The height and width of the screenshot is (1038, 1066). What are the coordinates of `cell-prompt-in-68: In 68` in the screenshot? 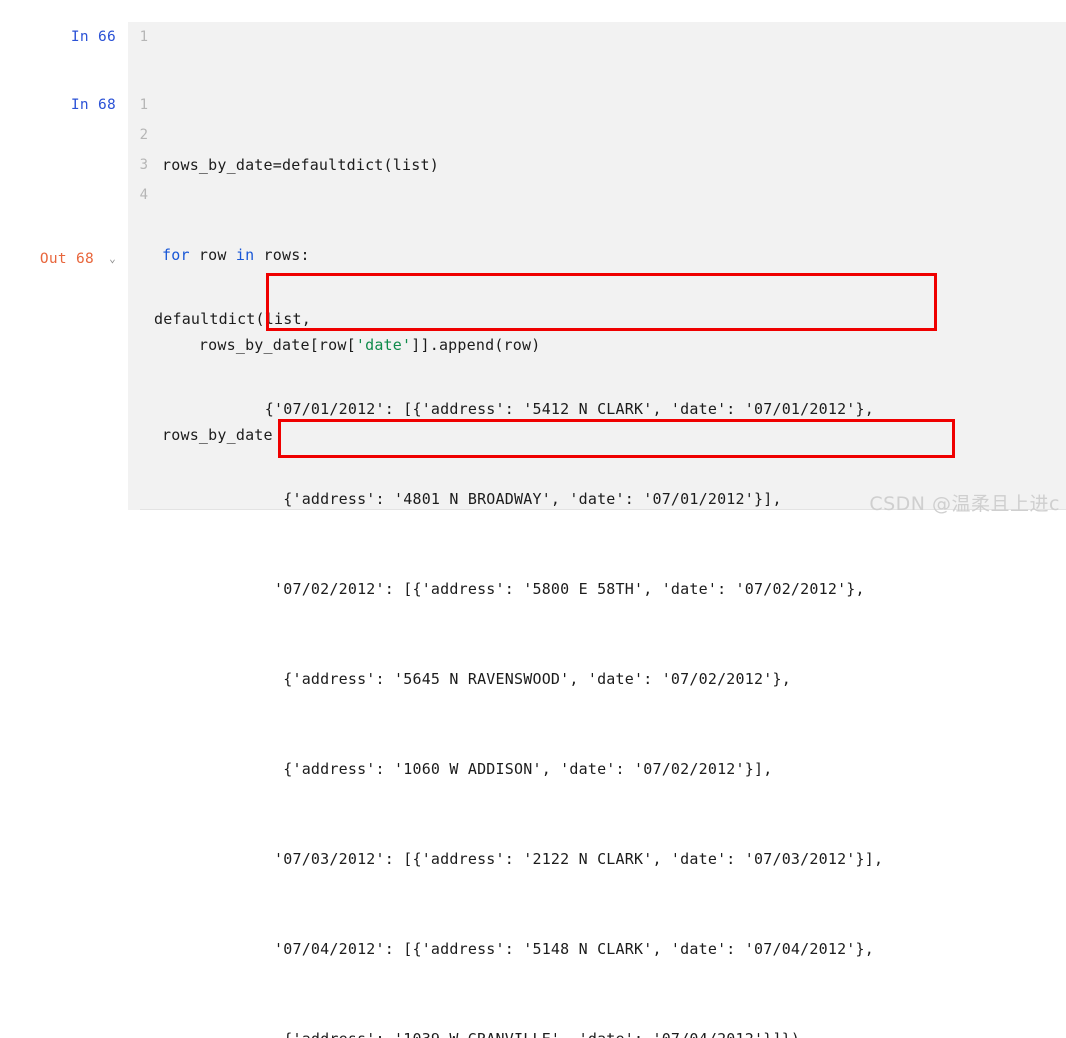 It's located at (64, 105).